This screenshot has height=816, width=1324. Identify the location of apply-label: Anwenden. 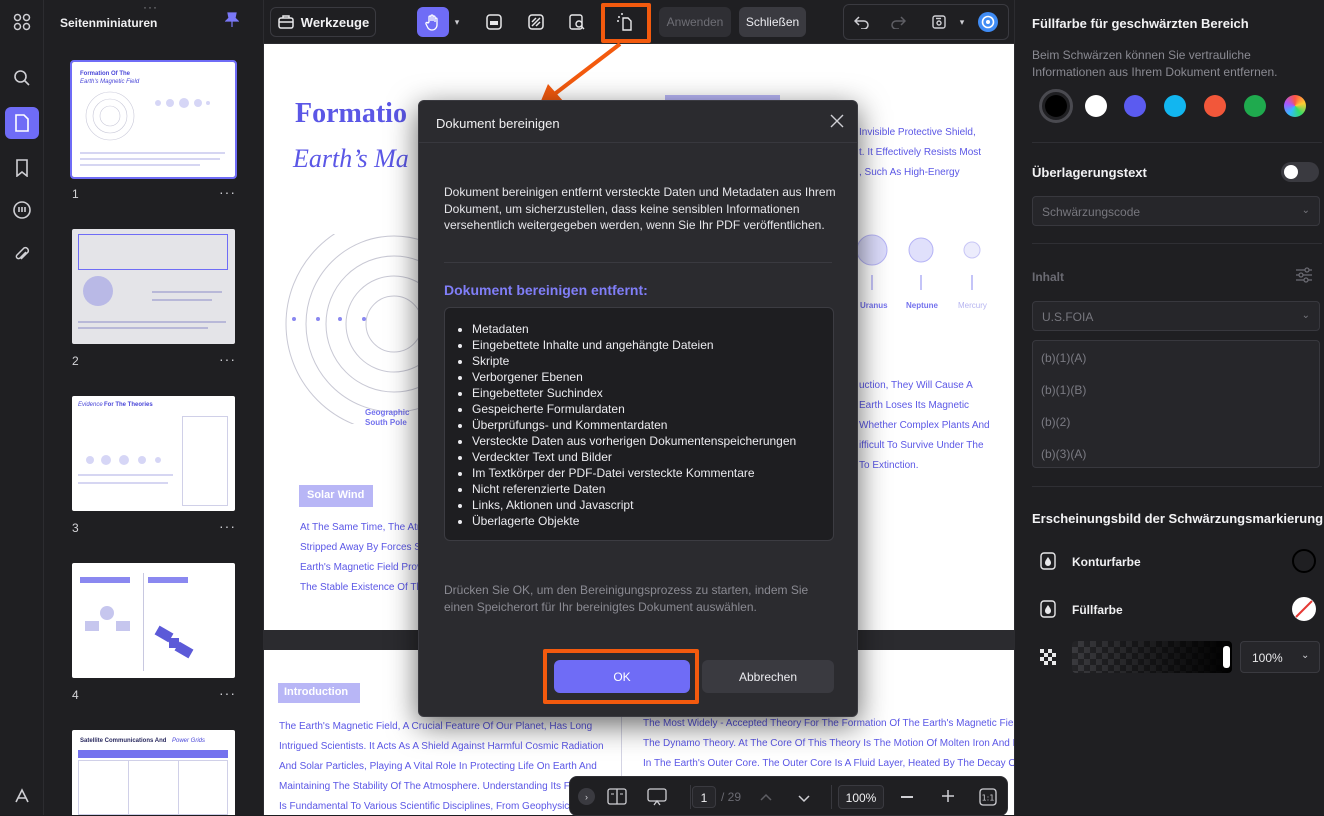
(695, 22).